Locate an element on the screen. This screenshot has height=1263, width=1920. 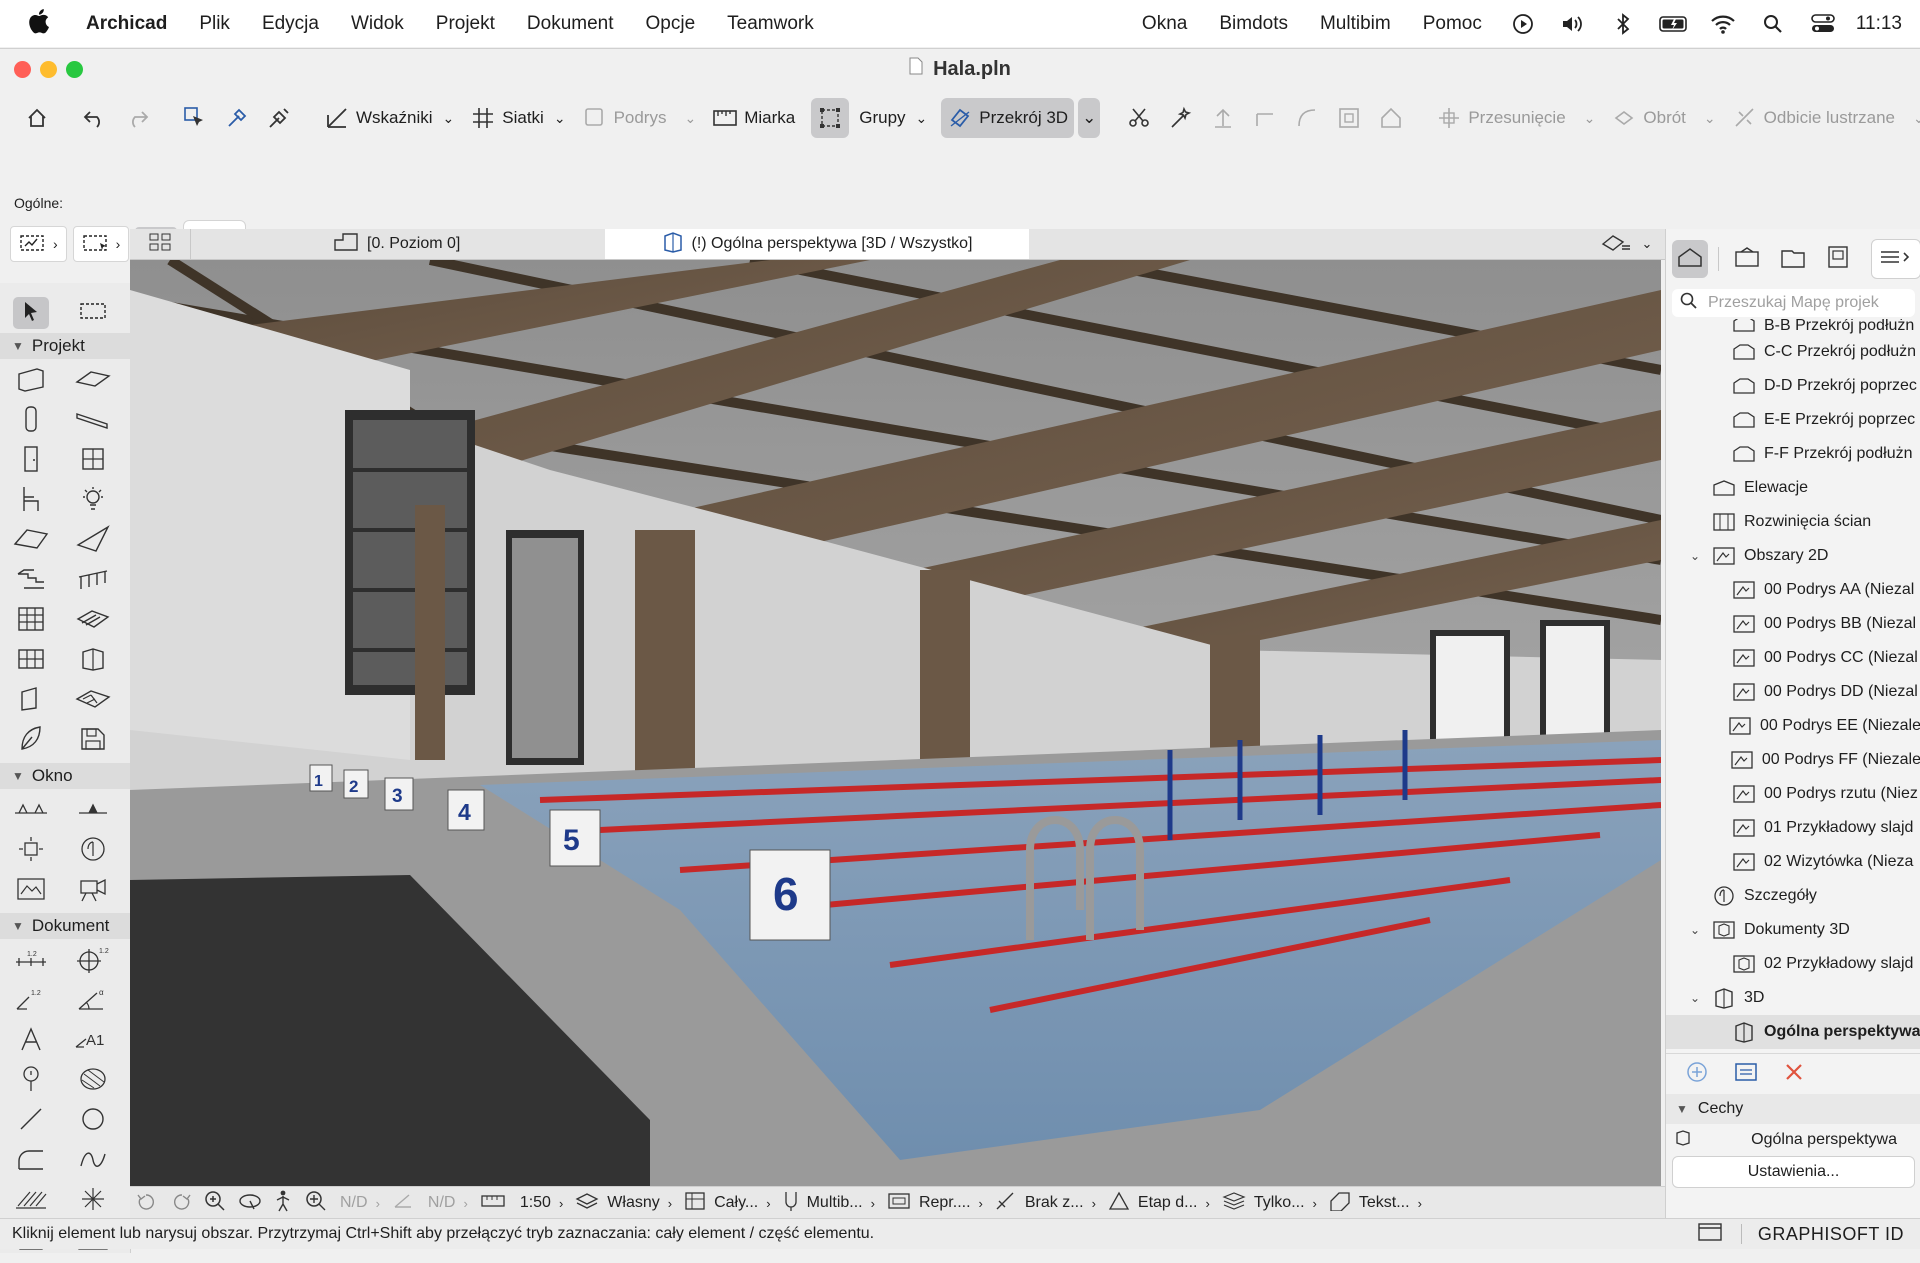
renovation-filter-field: Brak z... › is located at coordinates (1045, 1203).